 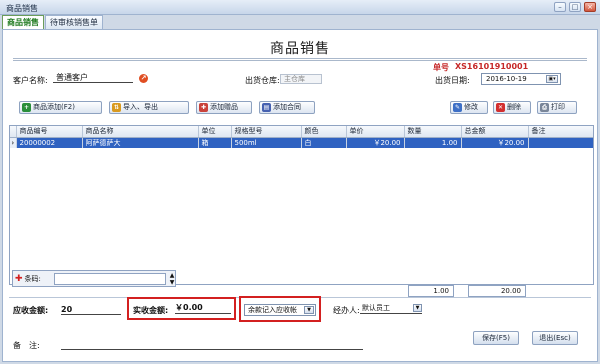 I want to click on column-header-name: 商品名称, so click(x=140, y=132).